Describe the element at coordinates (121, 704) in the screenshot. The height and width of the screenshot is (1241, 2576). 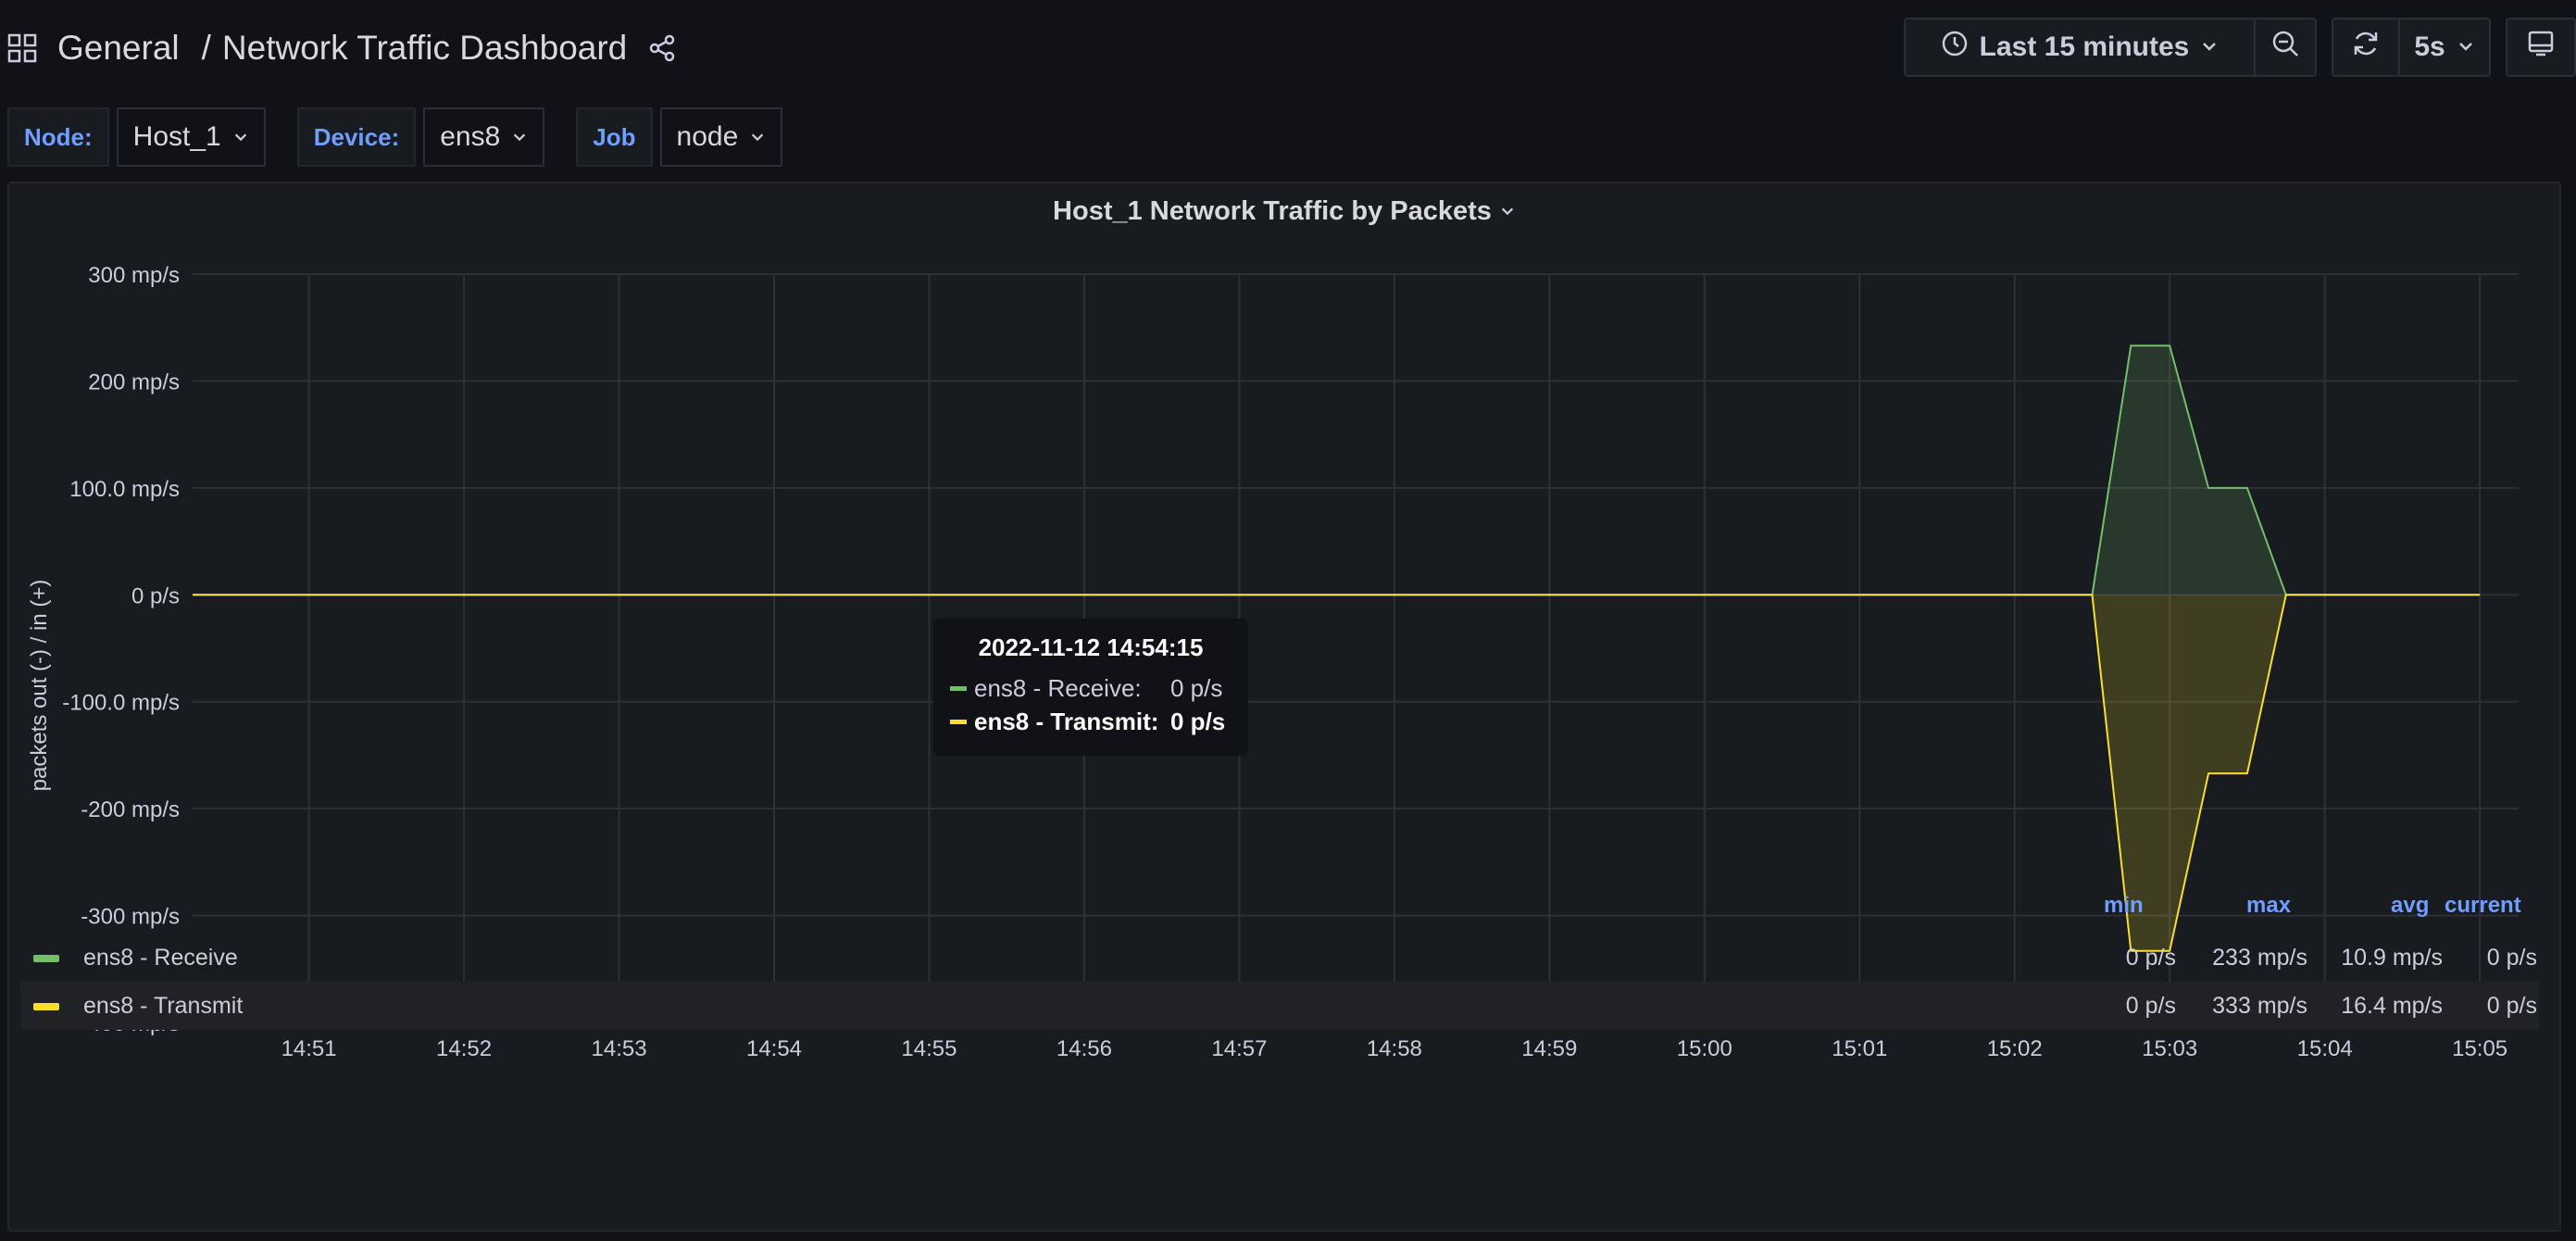
I see `y-tick-label: -100.0 mp/s` at that location.